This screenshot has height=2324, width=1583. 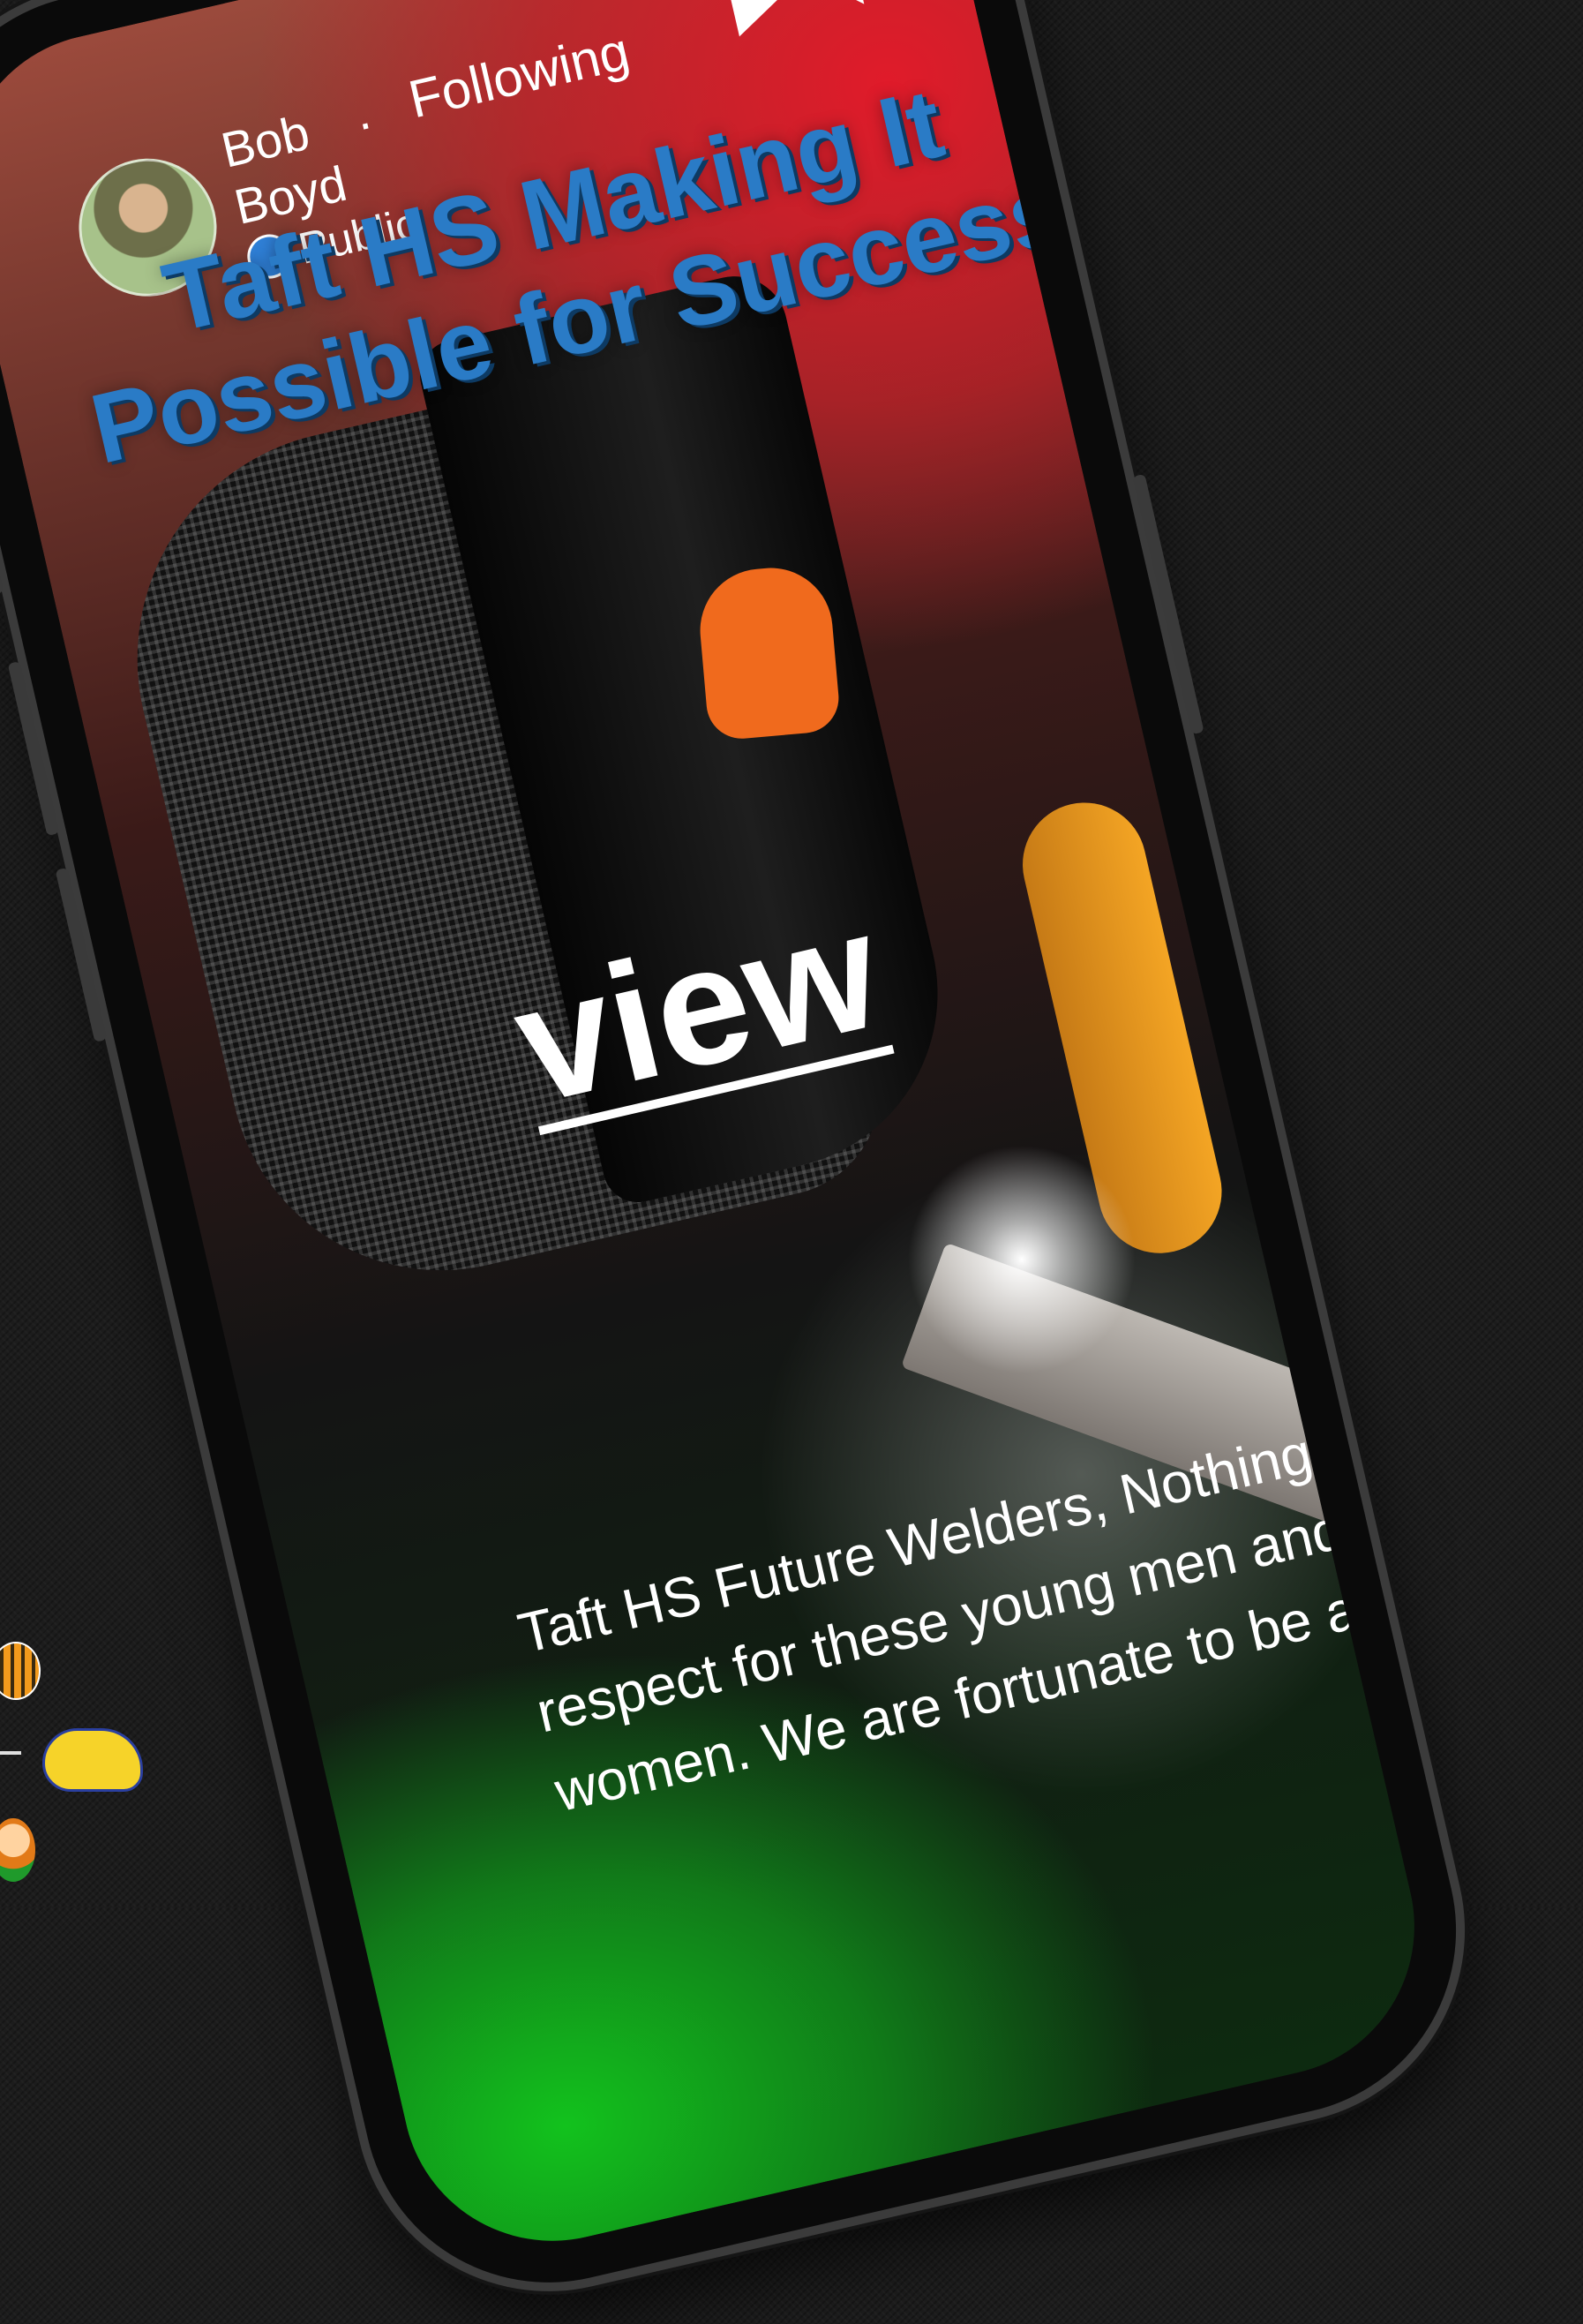 I want to click on divider, so click(x=11, y=1753).